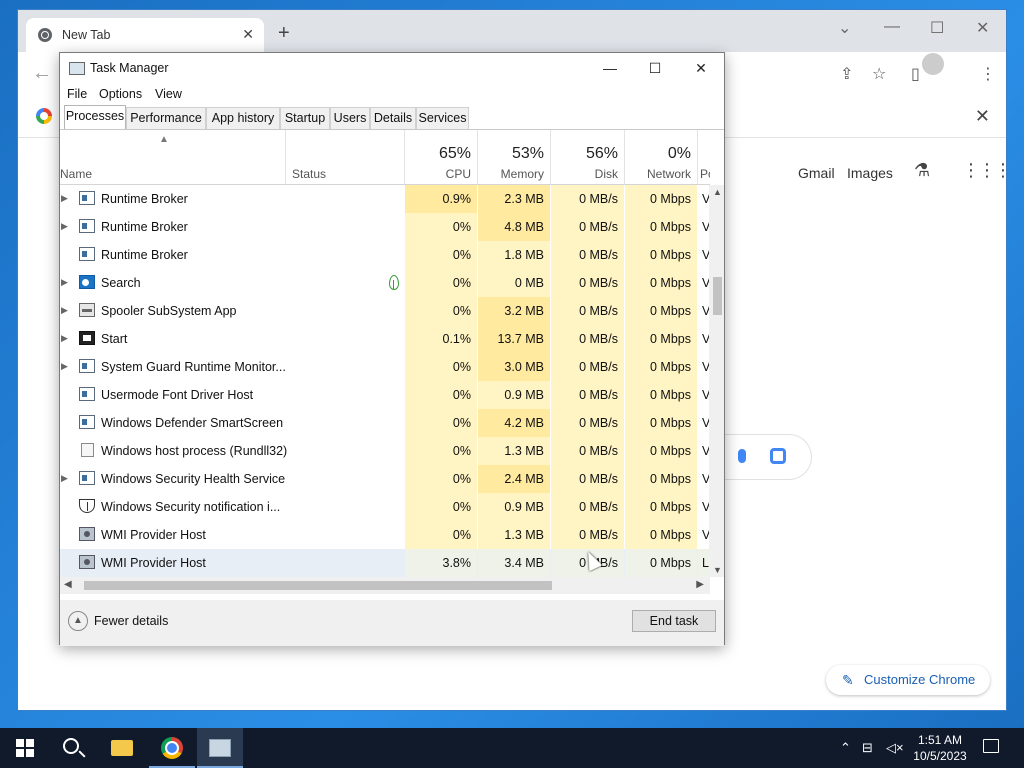 Image resolution: width=1024 pixels, height=768 pixels. What do you see at coordinates (870, 173) in the screenshot?
I see `images-link: Images` at bounding box center [870, 173].